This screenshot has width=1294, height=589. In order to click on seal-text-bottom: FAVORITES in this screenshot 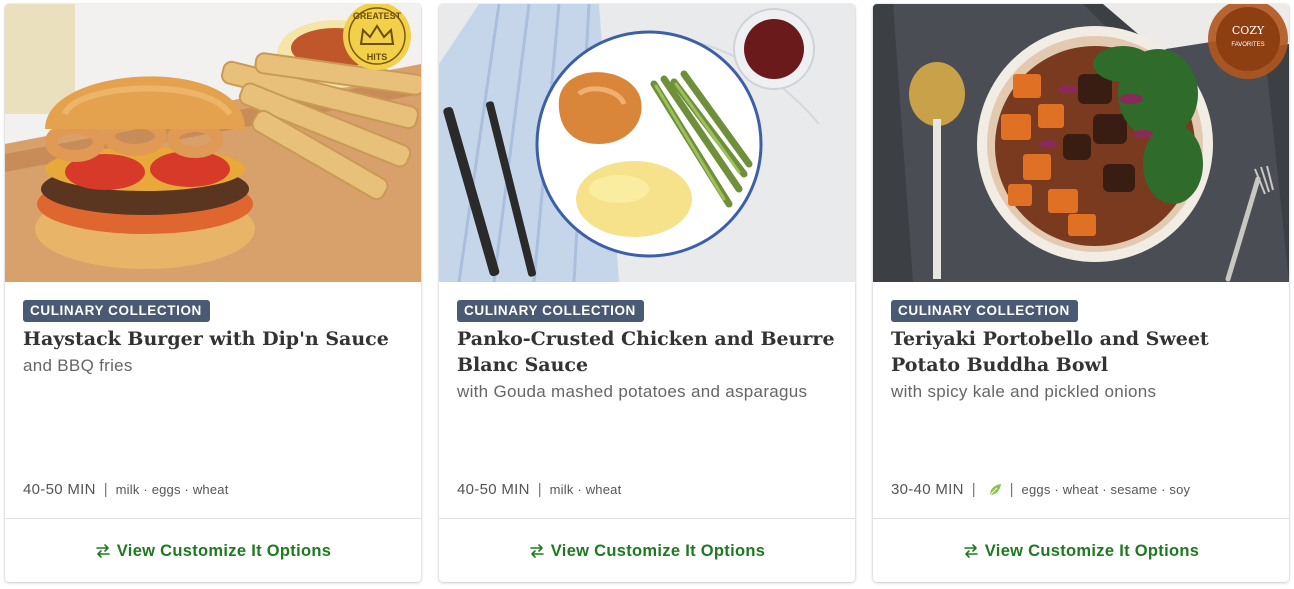, I will do `click(1247, 45)`.